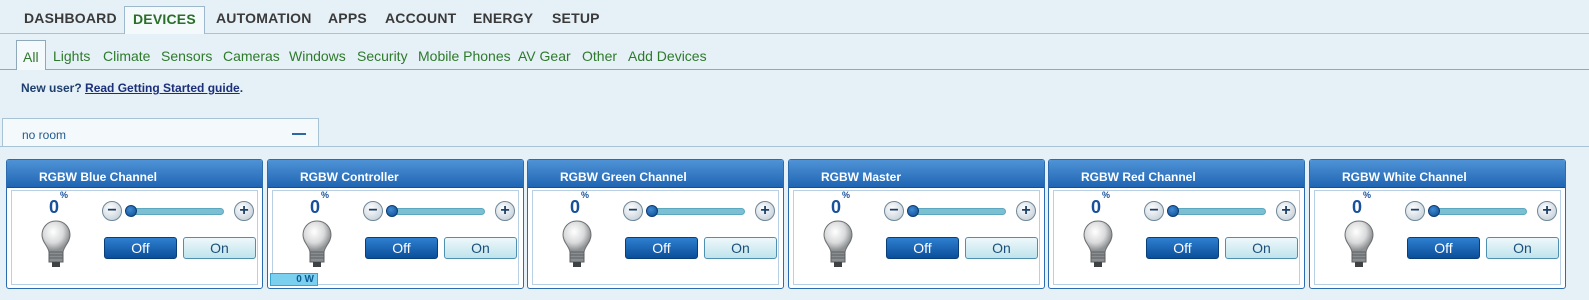 Image resolution: width=1589 pixels, height=300 pixels. Describe the element at coordinates (294, 279) in the screenshot. I see `power-reading: 0 W` at that location.